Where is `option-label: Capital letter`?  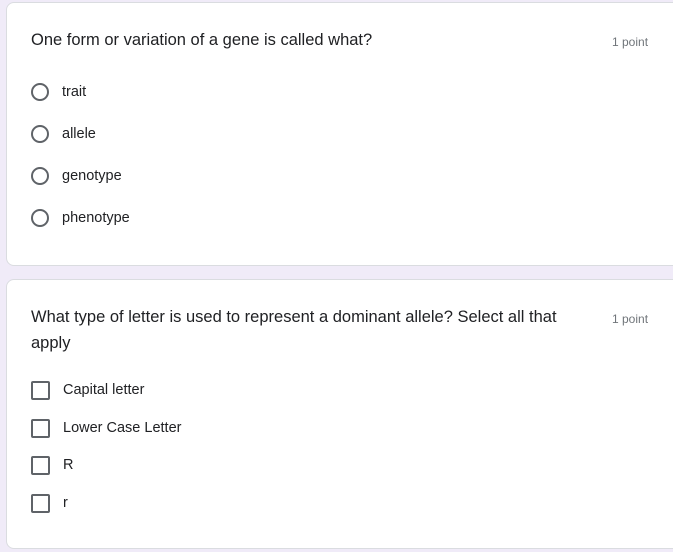
option-label: Capital letter is located at coordinates (104, 390).